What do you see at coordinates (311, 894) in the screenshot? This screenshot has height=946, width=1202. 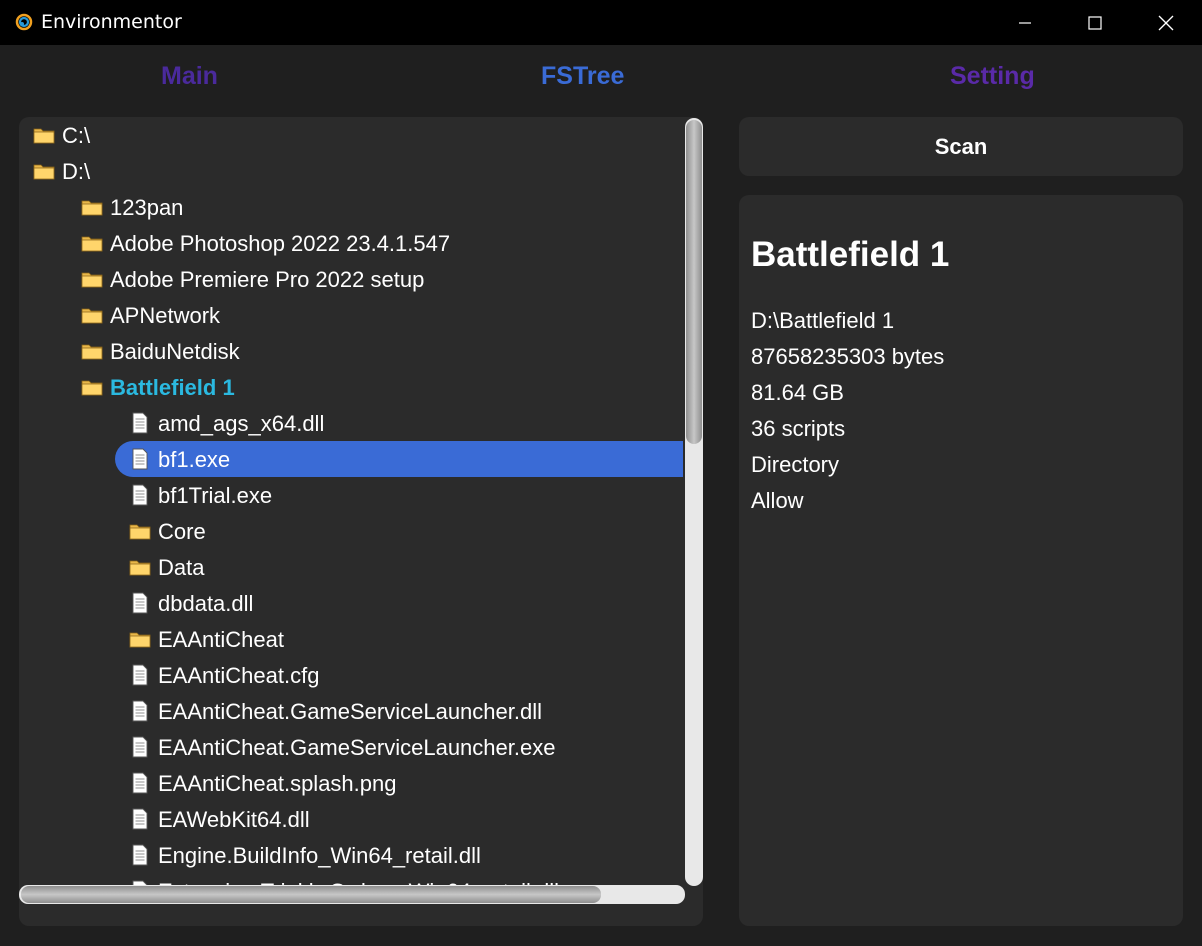 I see `horizontal-scrollbar-thumb` at bounding box center [311, 894].